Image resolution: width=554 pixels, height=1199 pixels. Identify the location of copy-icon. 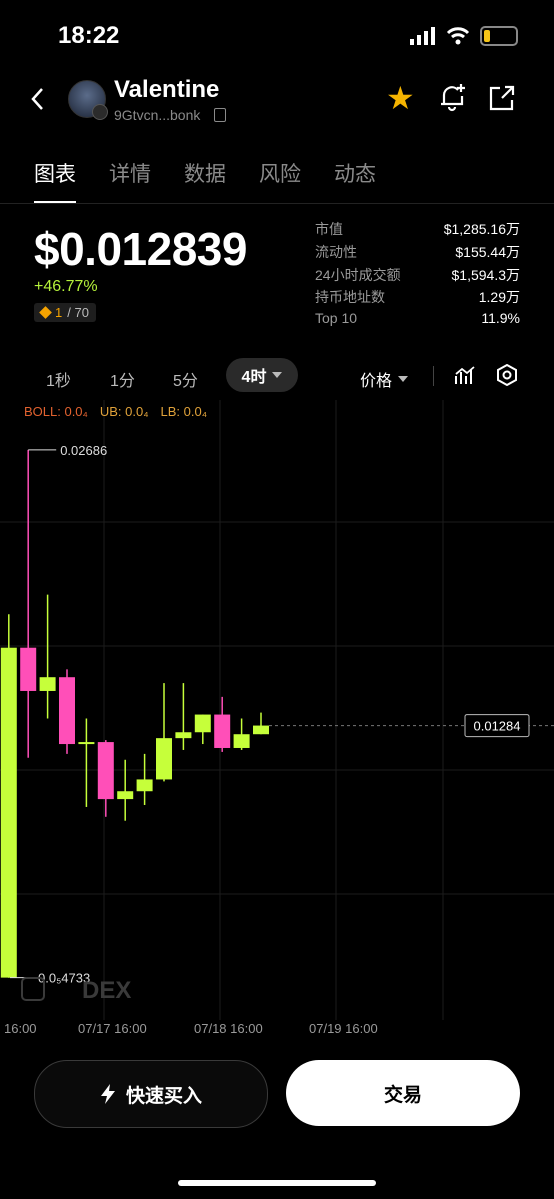
(220, 115).